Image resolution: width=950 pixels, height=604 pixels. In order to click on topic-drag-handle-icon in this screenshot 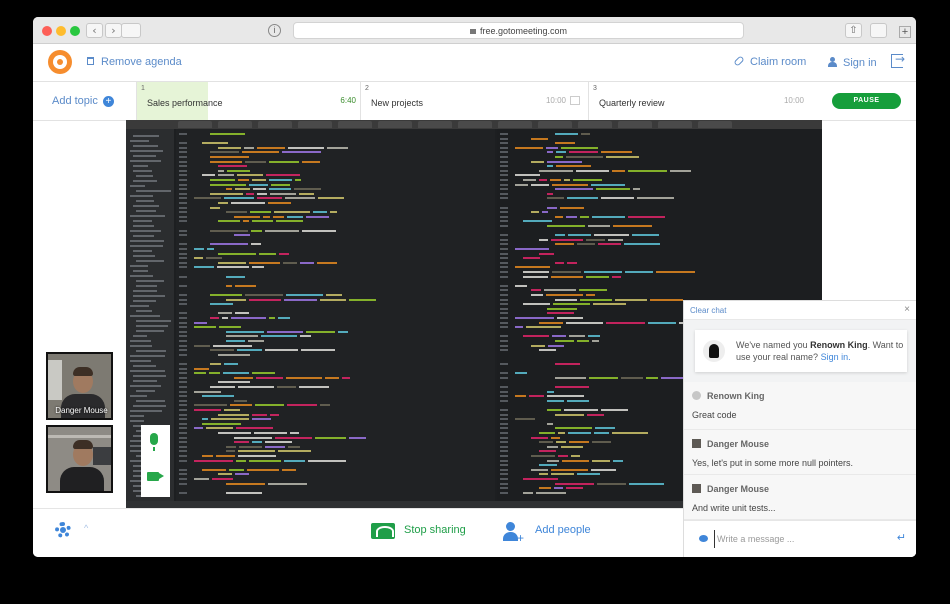, I will do `click(575, 100)`.